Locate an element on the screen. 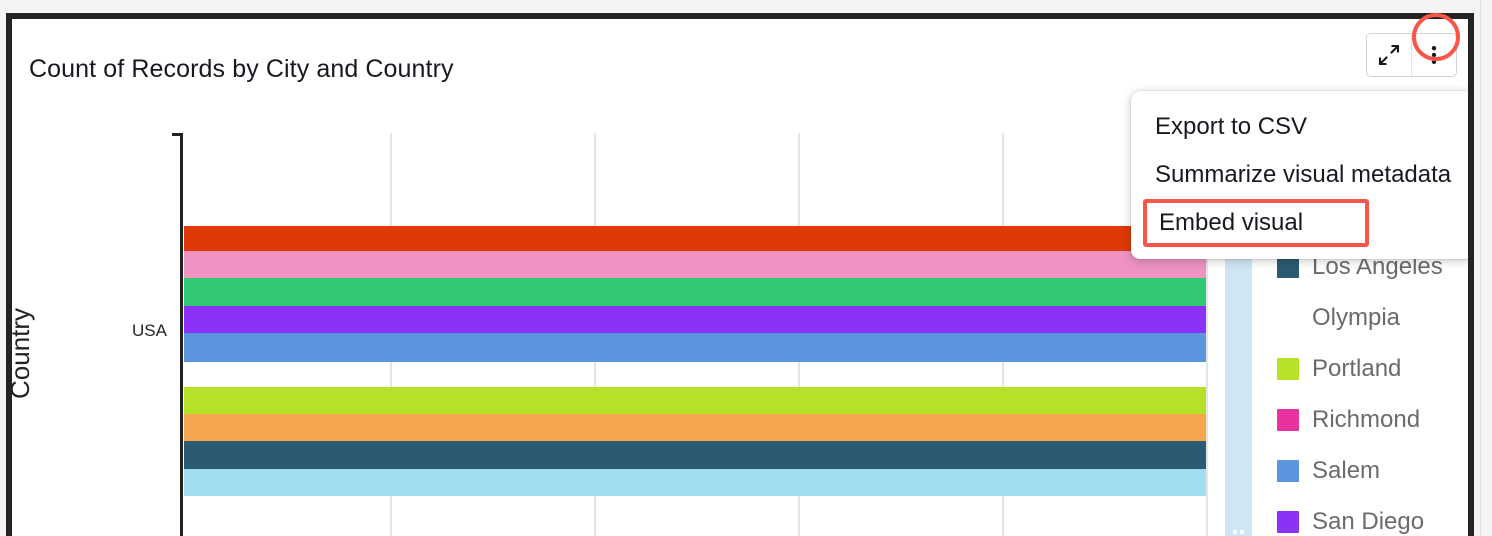 This screenshot has height=536, width=1492. scrollbar-grip-icon is located at coordinates (1238, 533).